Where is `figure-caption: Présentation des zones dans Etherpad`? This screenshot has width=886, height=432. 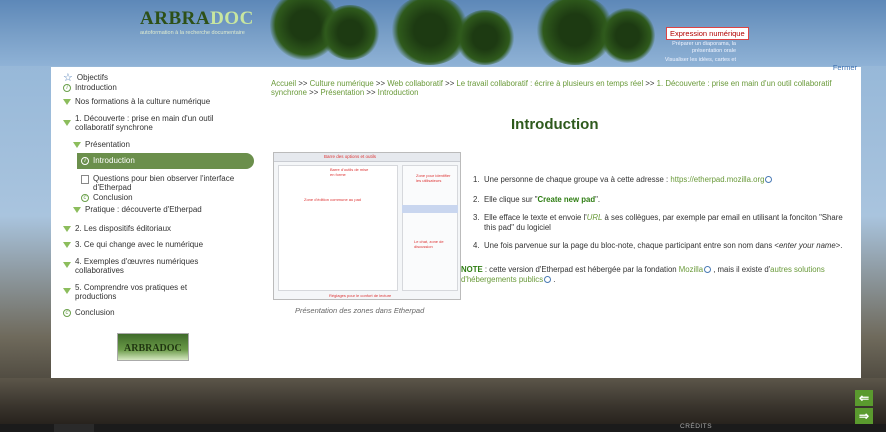
figure-caption: Présentation des zones dans Etherpad is located at coordinates (360, 310).